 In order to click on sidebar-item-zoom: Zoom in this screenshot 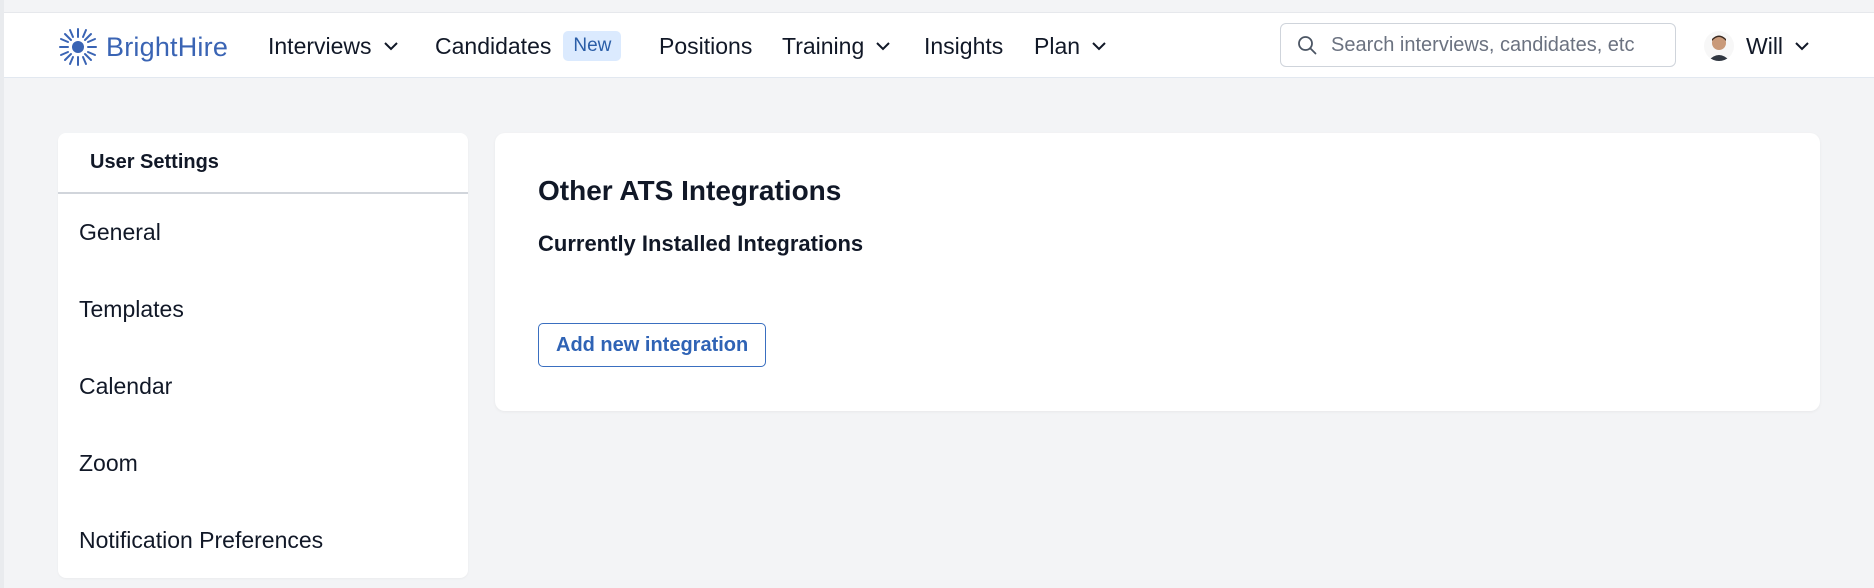, I will do `click(263, 463)`.